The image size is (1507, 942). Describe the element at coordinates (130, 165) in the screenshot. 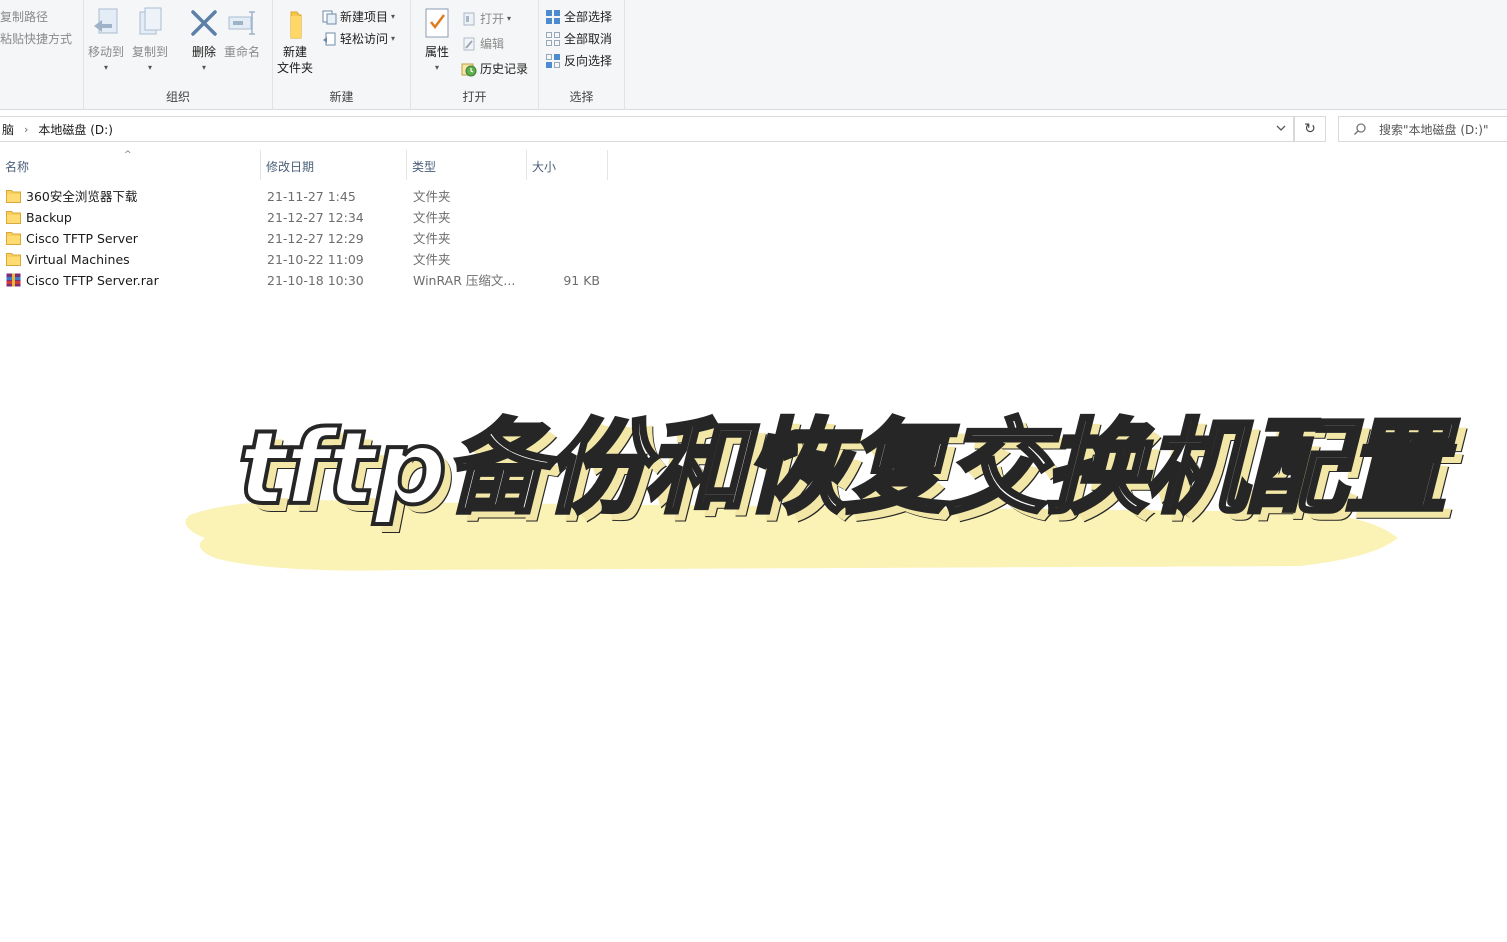

I see `column-header-name: 名称` at that location.